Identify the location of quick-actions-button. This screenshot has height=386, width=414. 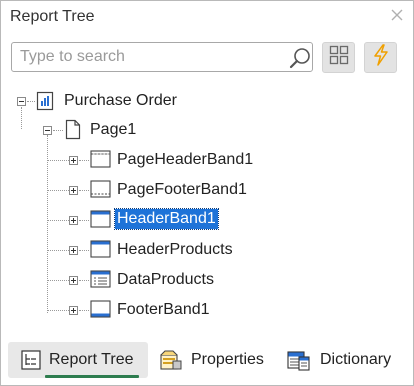
(380, 57).